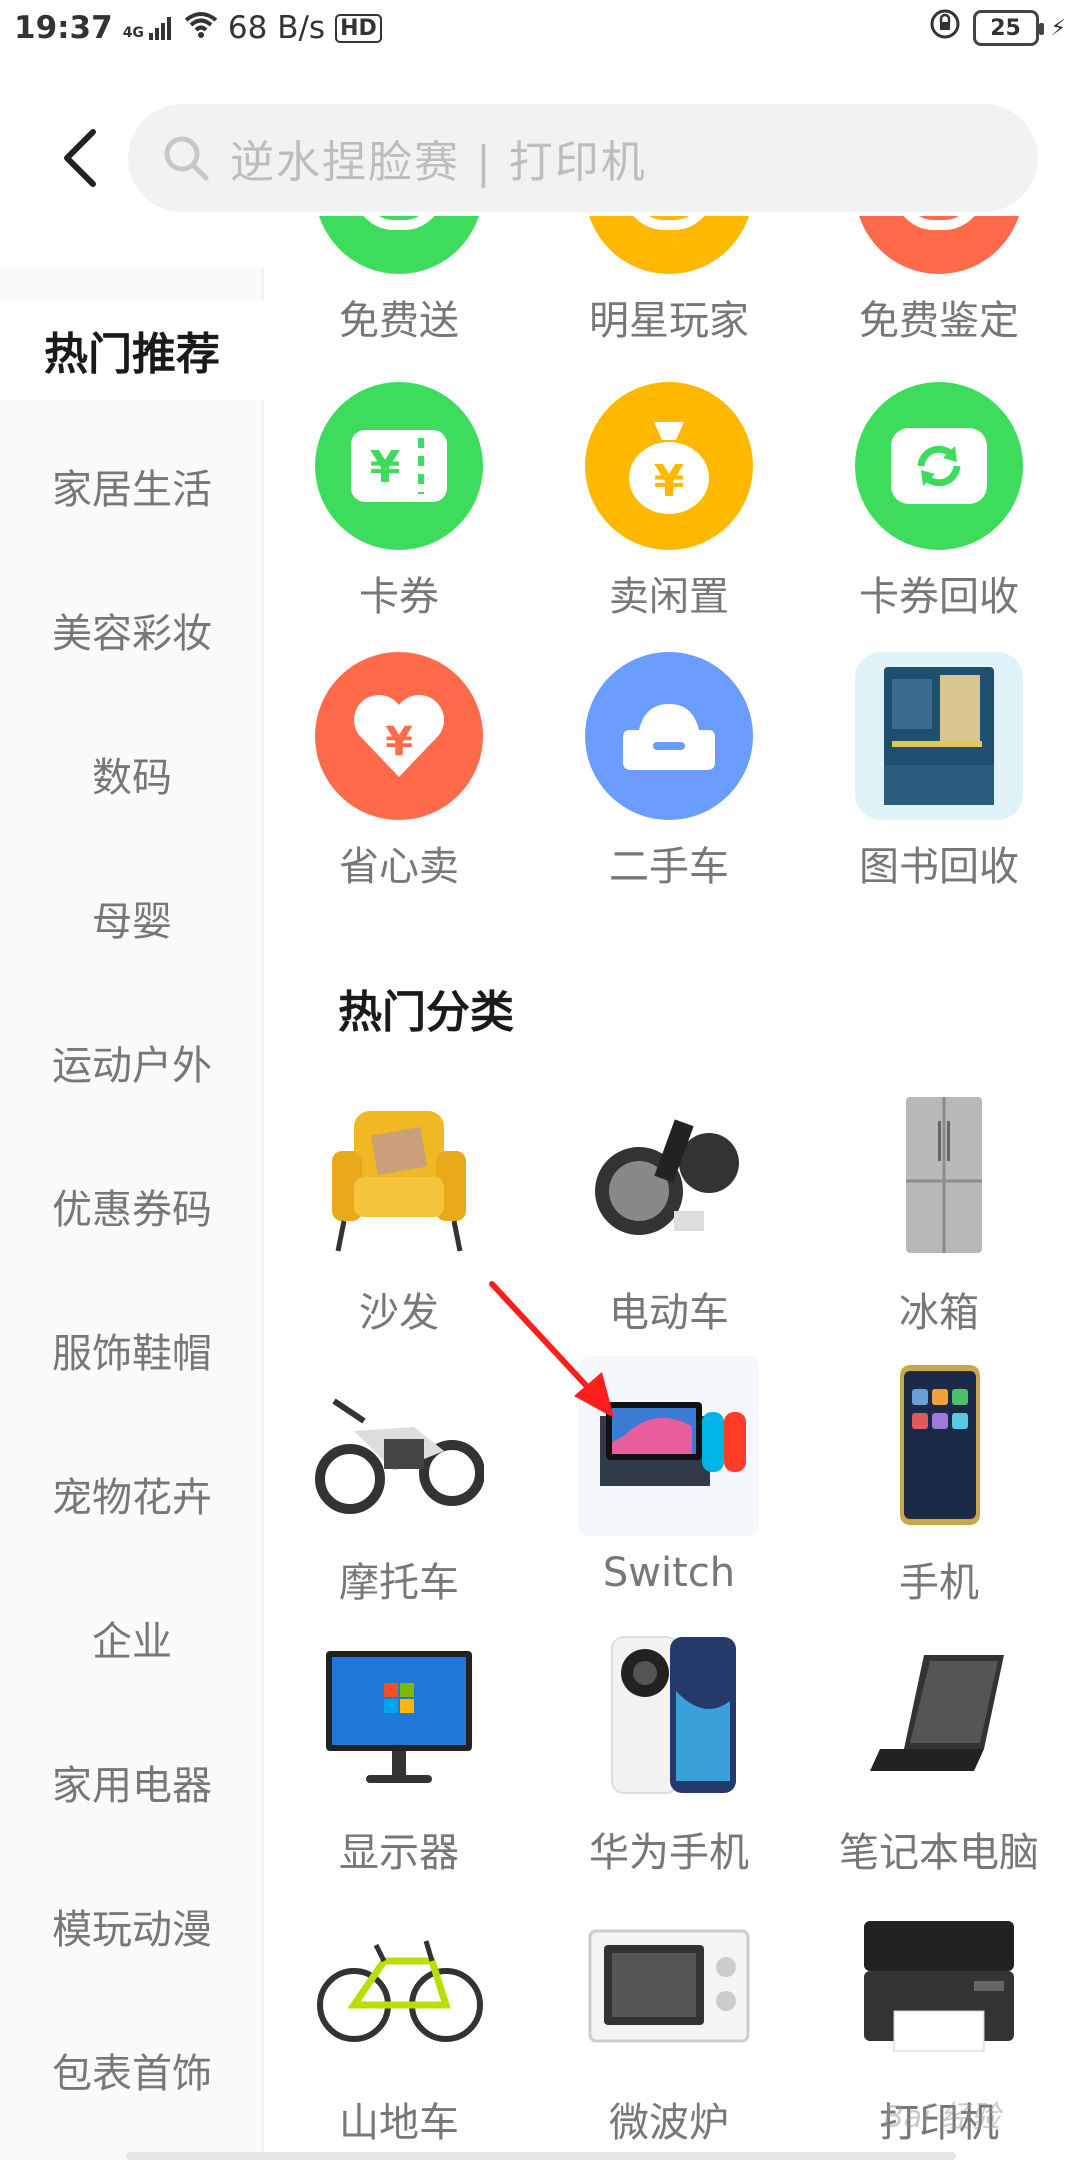 Image resolution: width=1080 pixels, height=2160 pixels. I want to click on sidebar-item-digital: 数码, so click(132, 774).